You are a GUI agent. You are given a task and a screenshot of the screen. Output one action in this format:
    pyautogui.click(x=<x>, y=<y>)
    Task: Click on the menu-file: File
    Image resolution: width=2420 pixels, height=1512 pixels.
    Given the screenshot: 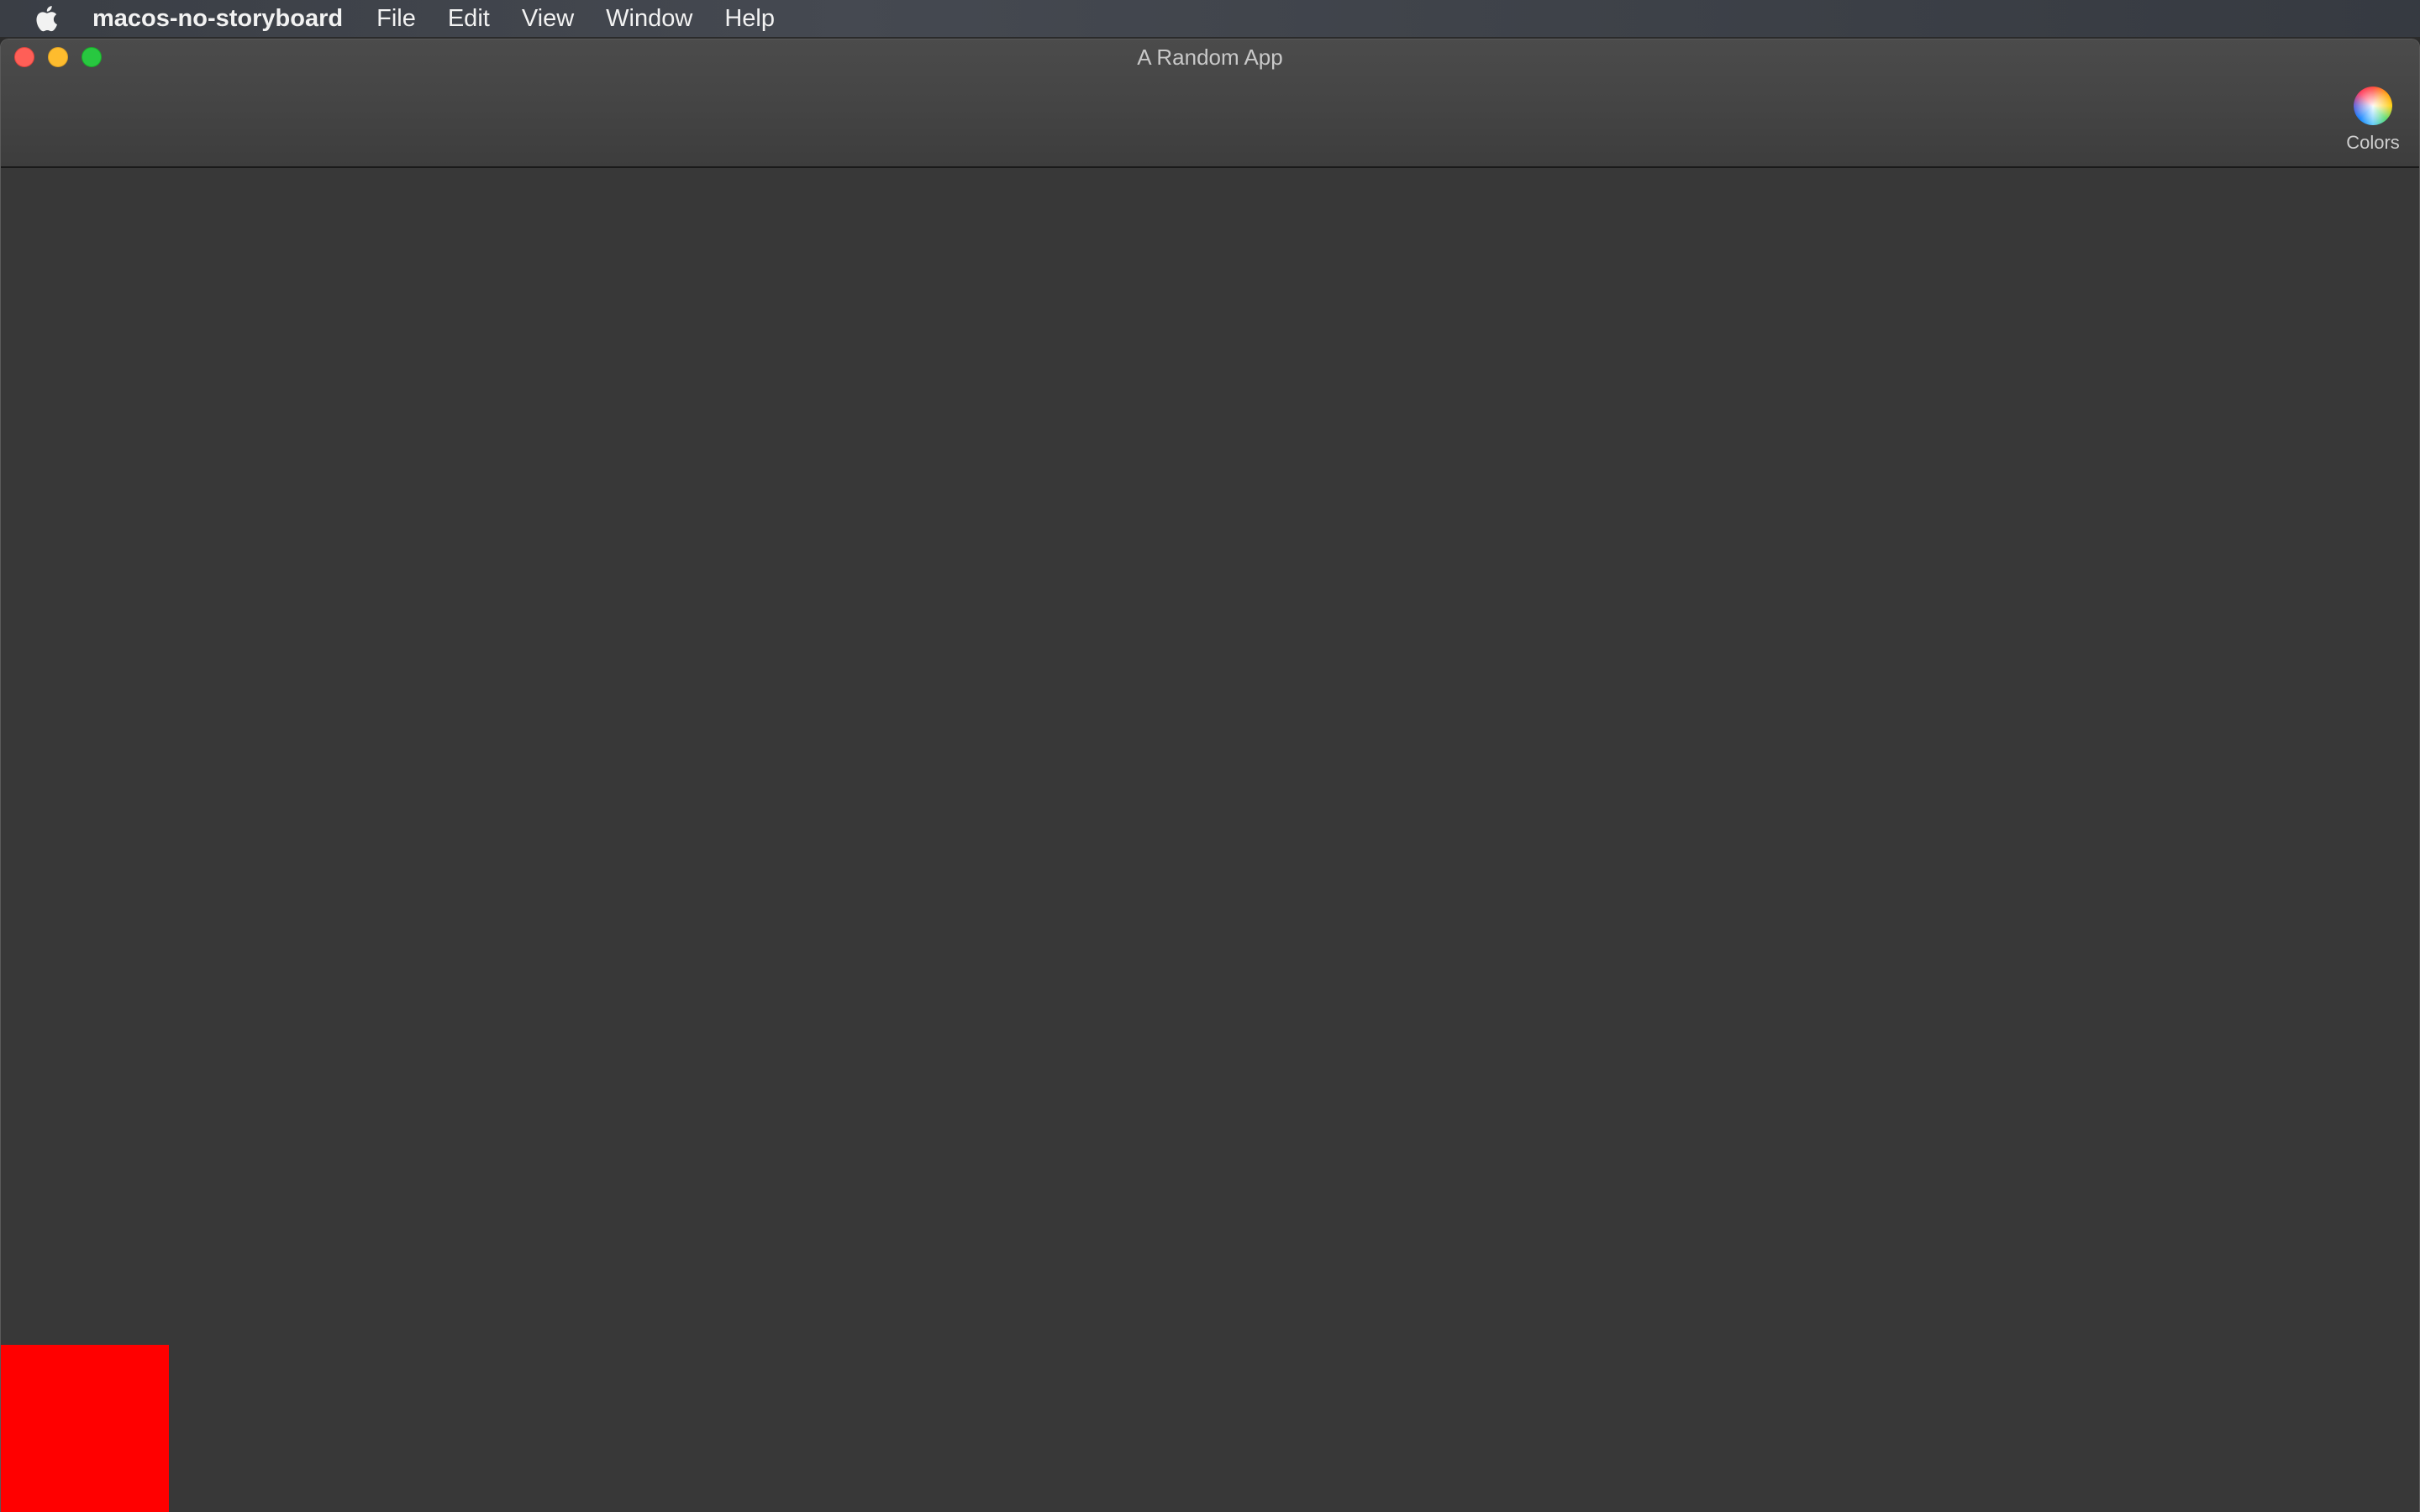 What is the action you would take?
    pyautogui.click(x=396, y=19)
    